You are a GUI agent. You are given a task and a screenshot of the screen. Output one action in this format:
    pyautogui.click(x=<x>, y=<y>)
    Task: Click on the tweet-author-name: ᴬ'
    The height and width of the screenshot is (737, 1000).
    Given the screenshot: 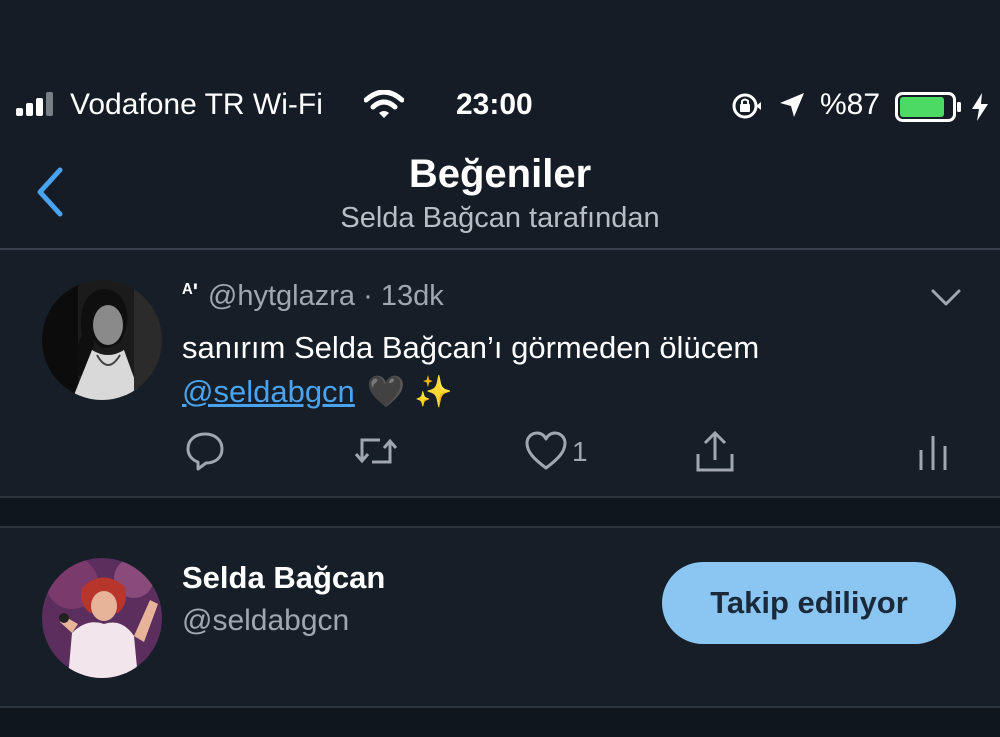 What is the action you would take?
    pyautogui.click(x=190, y=291)
    